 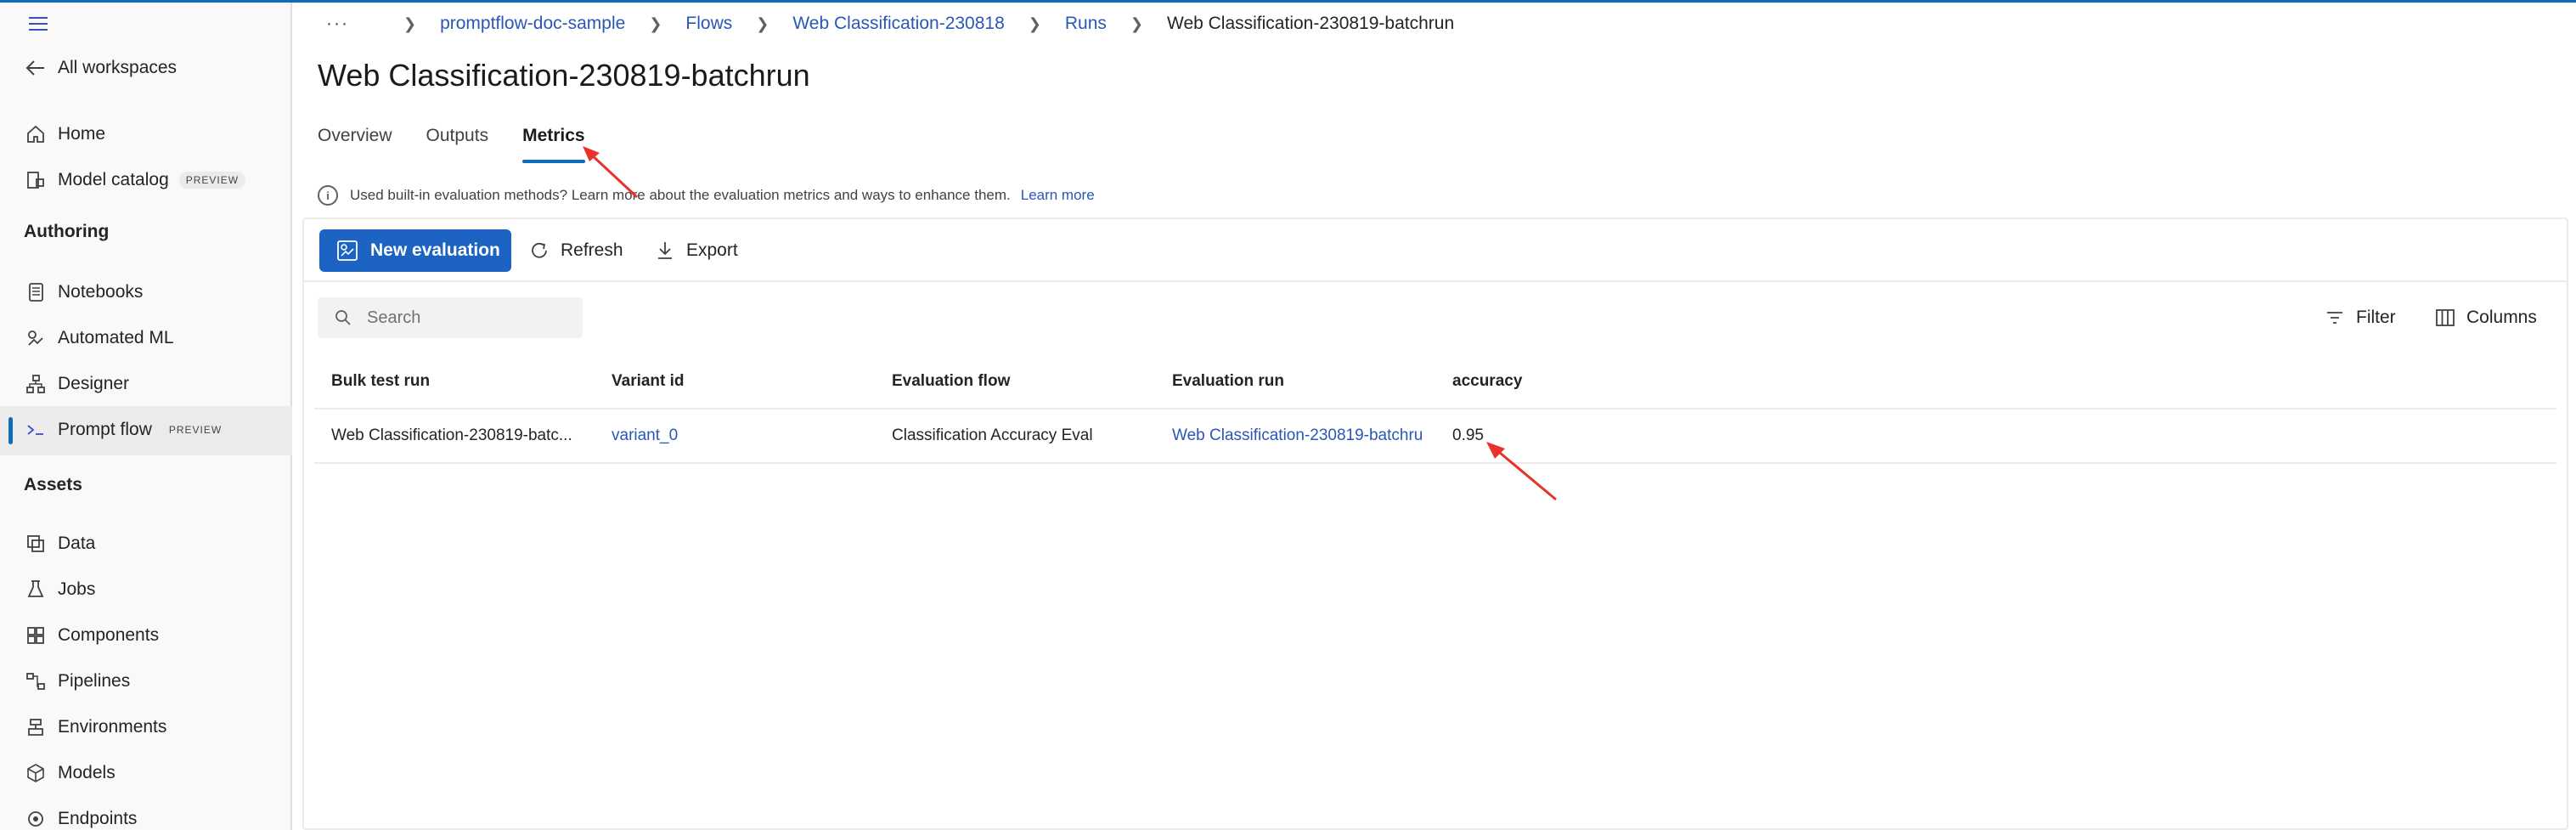 I want to click on cell-evaluation-flow: Classification Accuracy Eval, so click(x=992, y=435).